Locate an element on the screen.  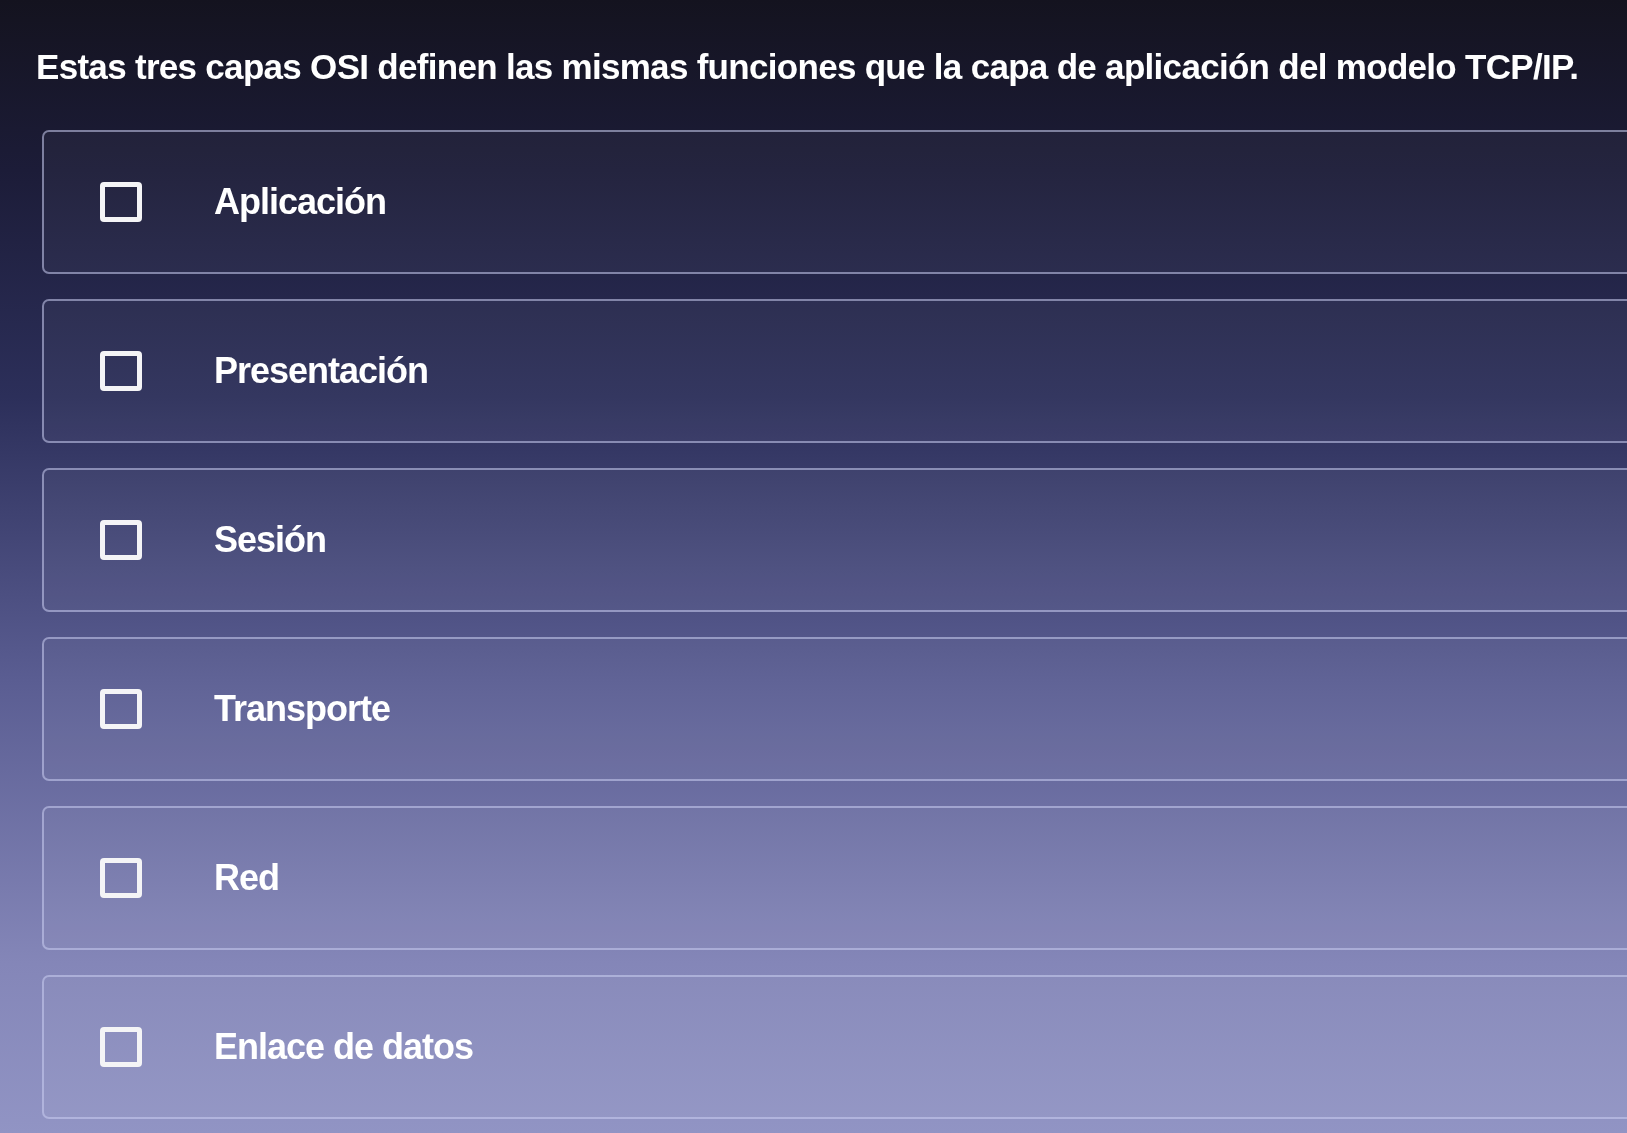
answer-option: Sesión is located at coordinates (834, 540).